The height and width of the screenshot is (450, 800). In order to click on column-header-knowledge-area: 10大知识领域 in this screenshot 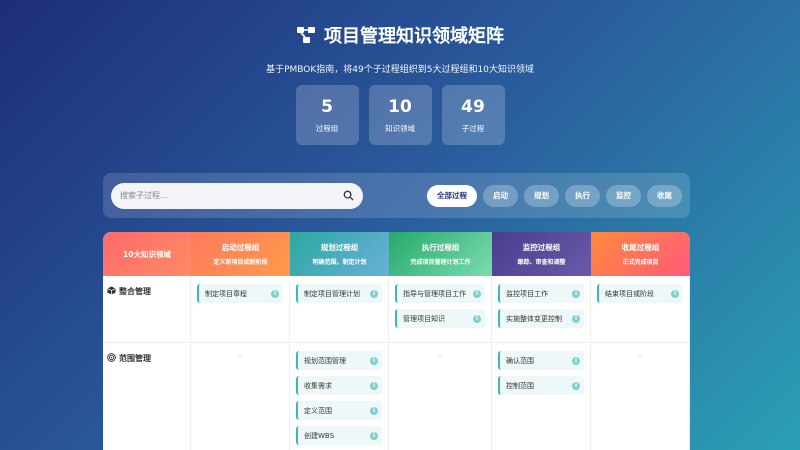, I will do `click(147, 254)`.